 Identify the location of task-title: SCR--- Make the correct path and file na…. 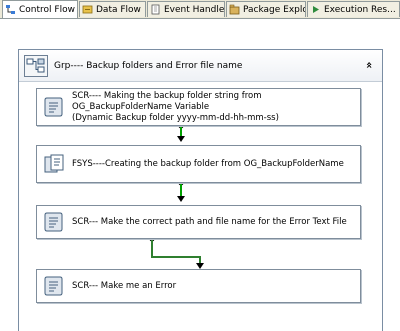
(209, 221).